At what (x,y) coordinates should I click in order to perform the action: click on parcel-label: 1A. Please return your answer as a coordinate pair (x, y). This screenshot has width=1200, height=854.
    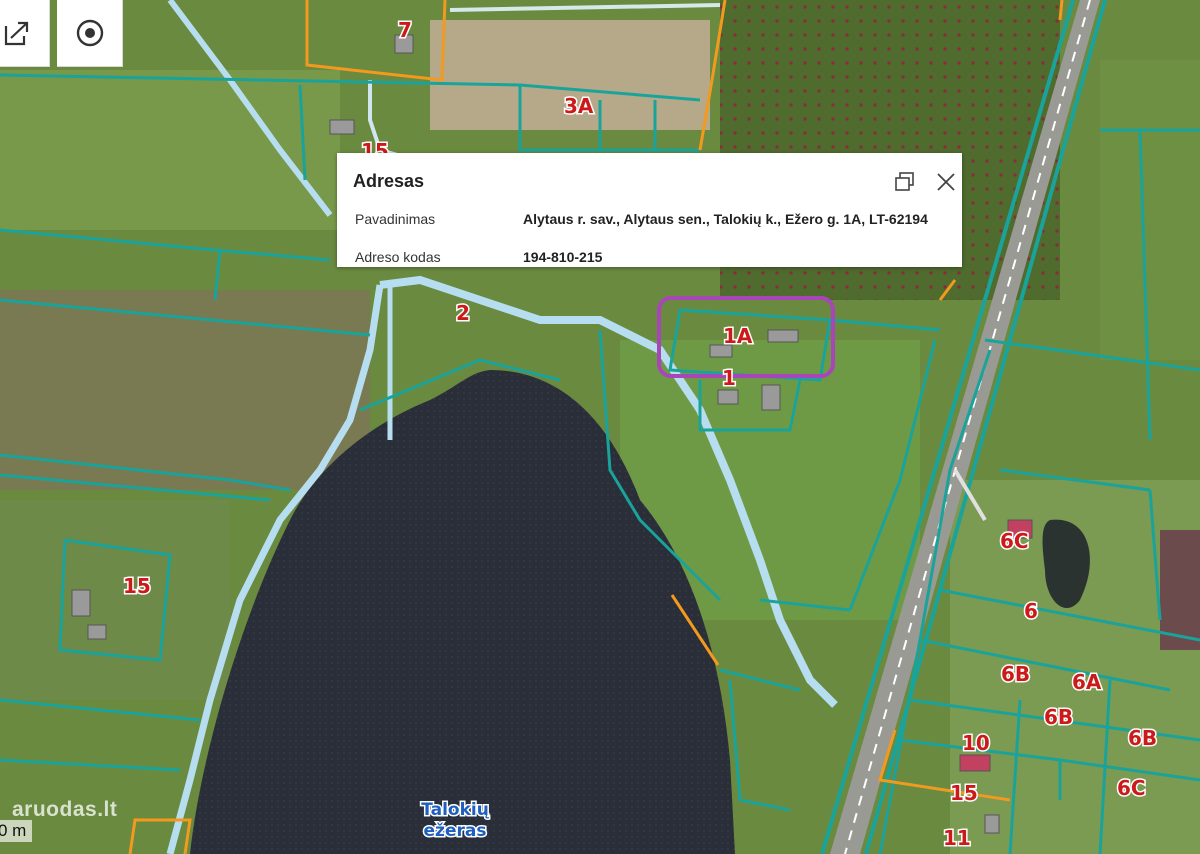
    Looking at the image, I should click on (738, 336).